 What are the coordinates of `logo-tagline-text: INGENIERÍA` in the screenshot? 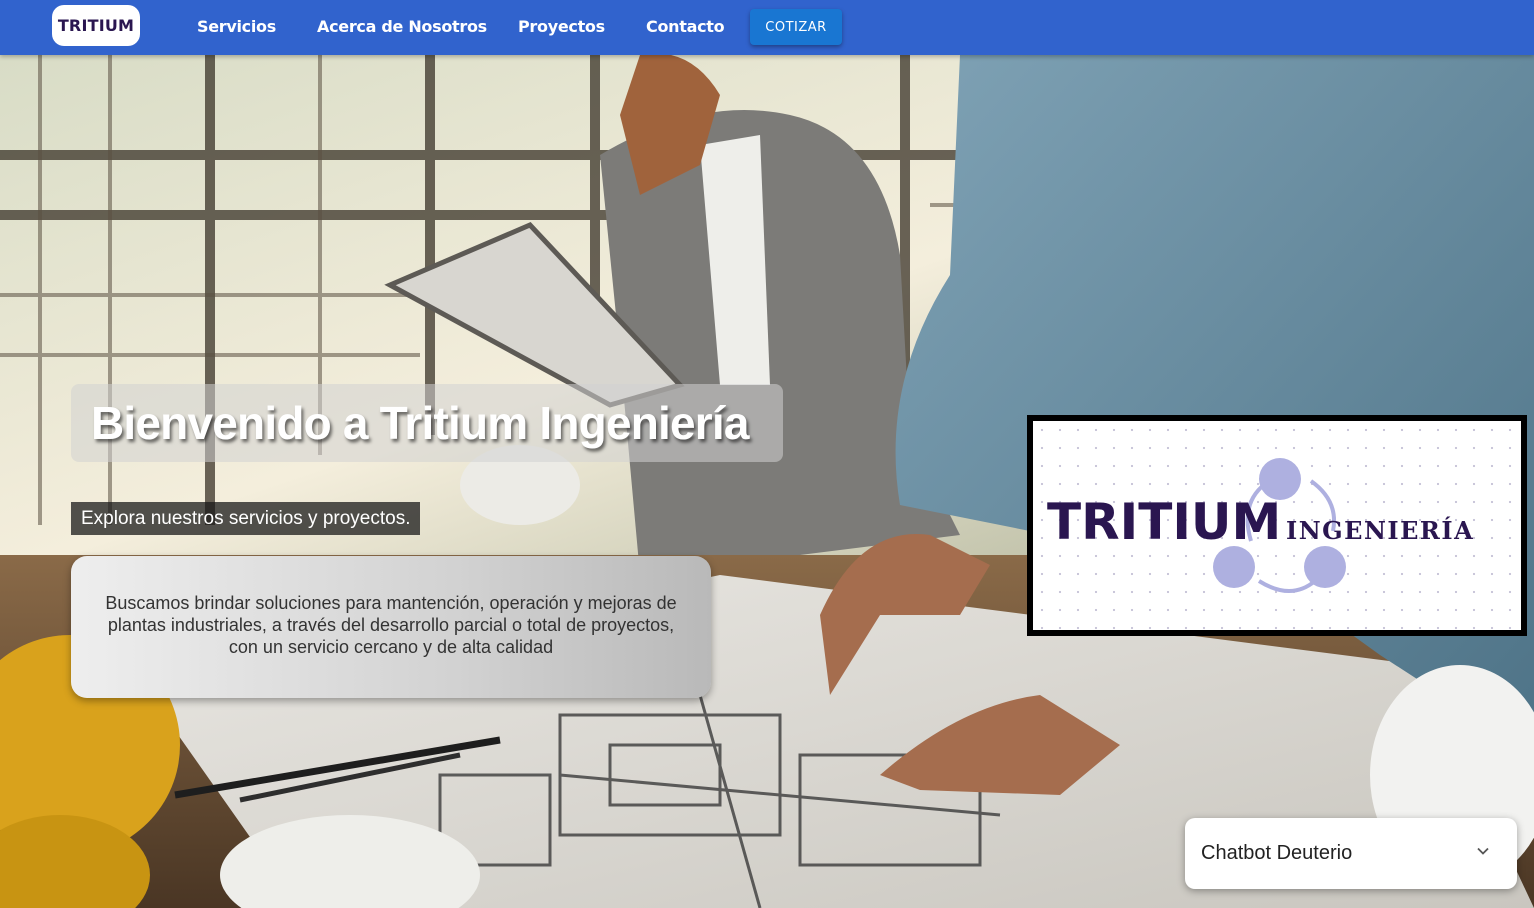 It's located at (1380, 530).